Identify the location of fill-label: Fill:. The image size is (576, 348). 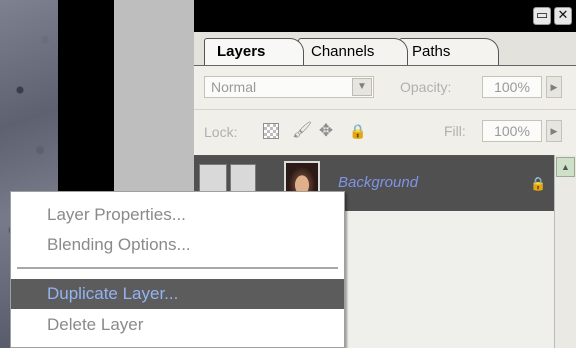
(455, 131).